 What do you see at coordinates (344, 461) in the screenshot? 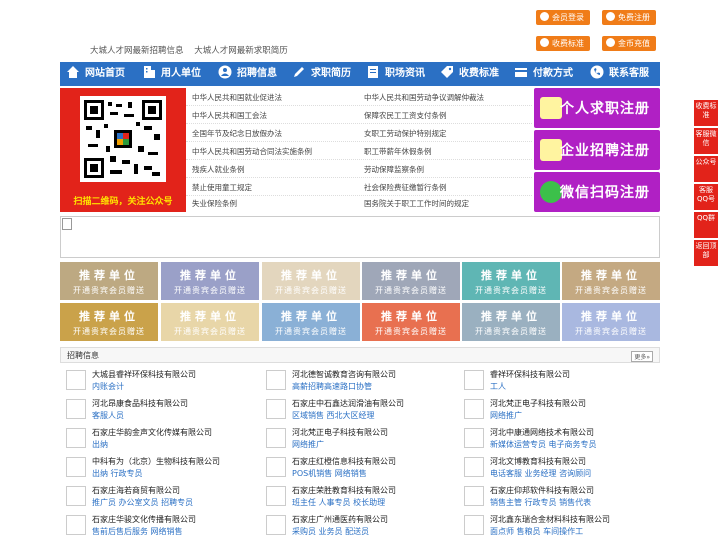
I see `company-name-link: 石家庄红橙信息科技有限公司` at bounding box center [344, 461].